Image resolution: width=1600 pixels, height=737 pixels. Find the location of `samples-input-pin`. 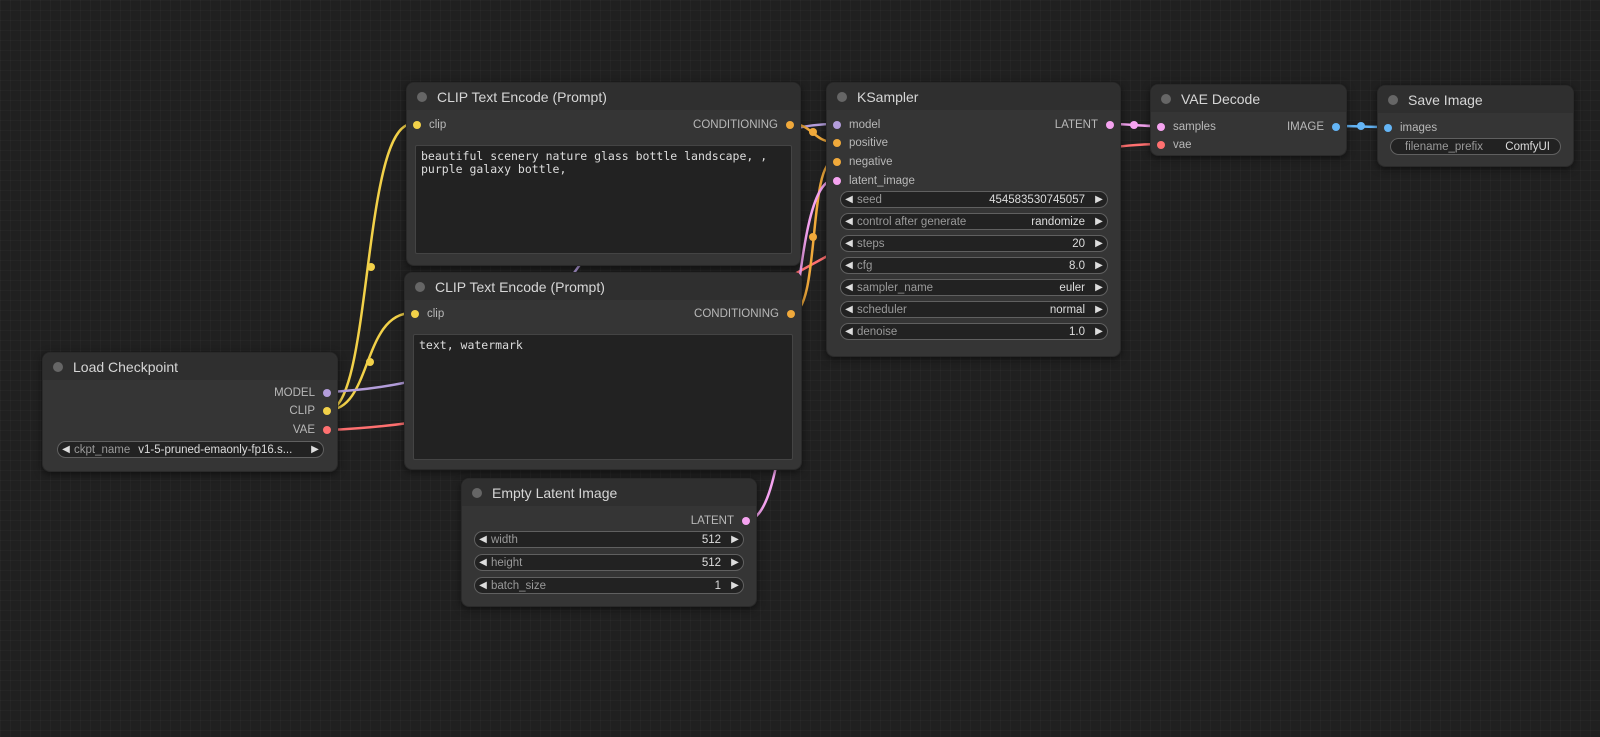

samples-input-pin is located at coordinates (1161, 127).